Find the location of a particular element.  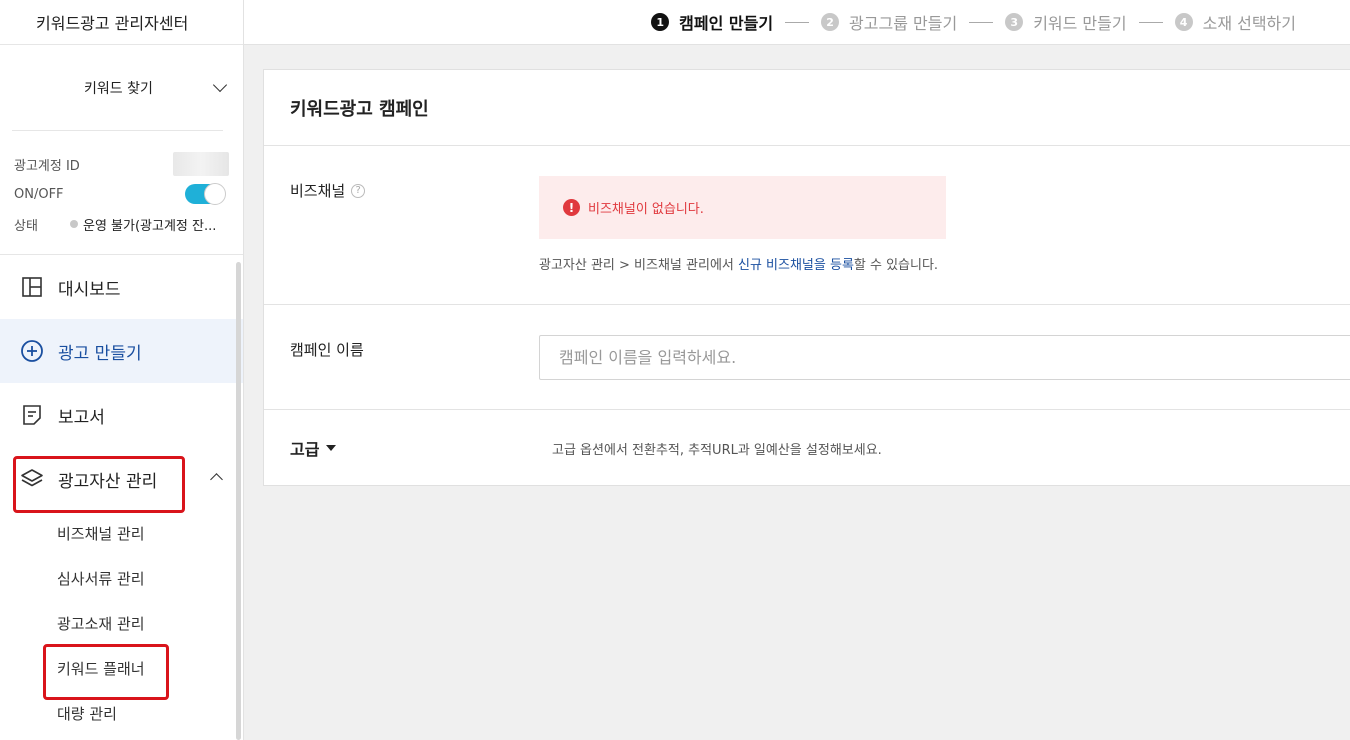

chevron-down-icon is located at coordinates (220, 85).